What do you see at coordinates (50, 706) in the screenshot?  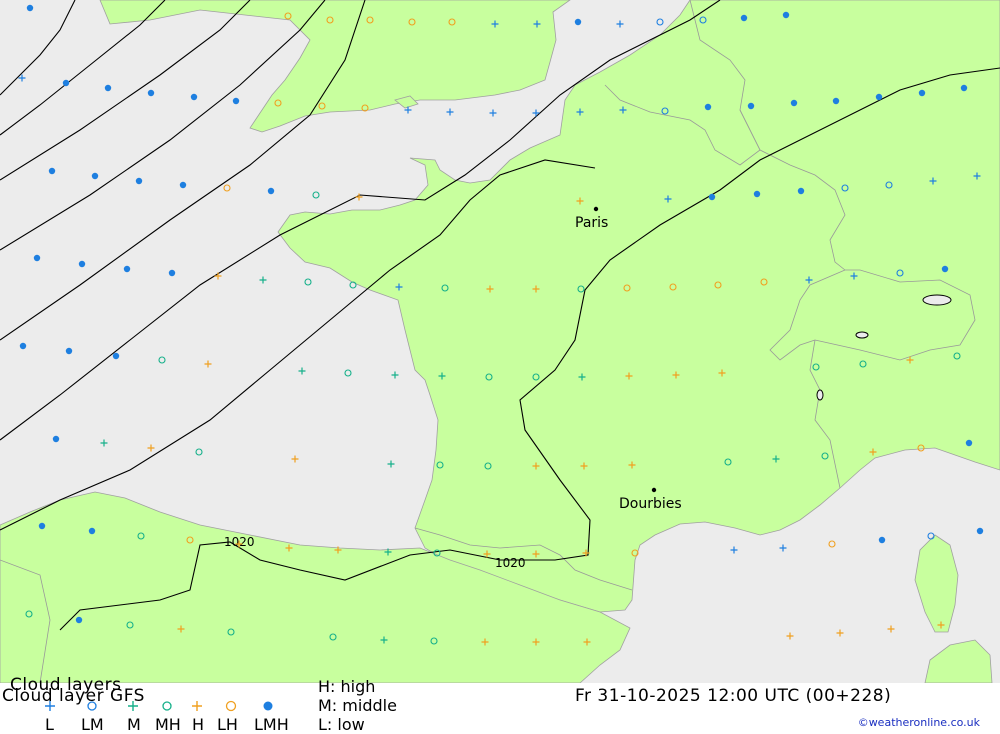 I see `legend-l-plus-icon` at bounding box center [50, 706].